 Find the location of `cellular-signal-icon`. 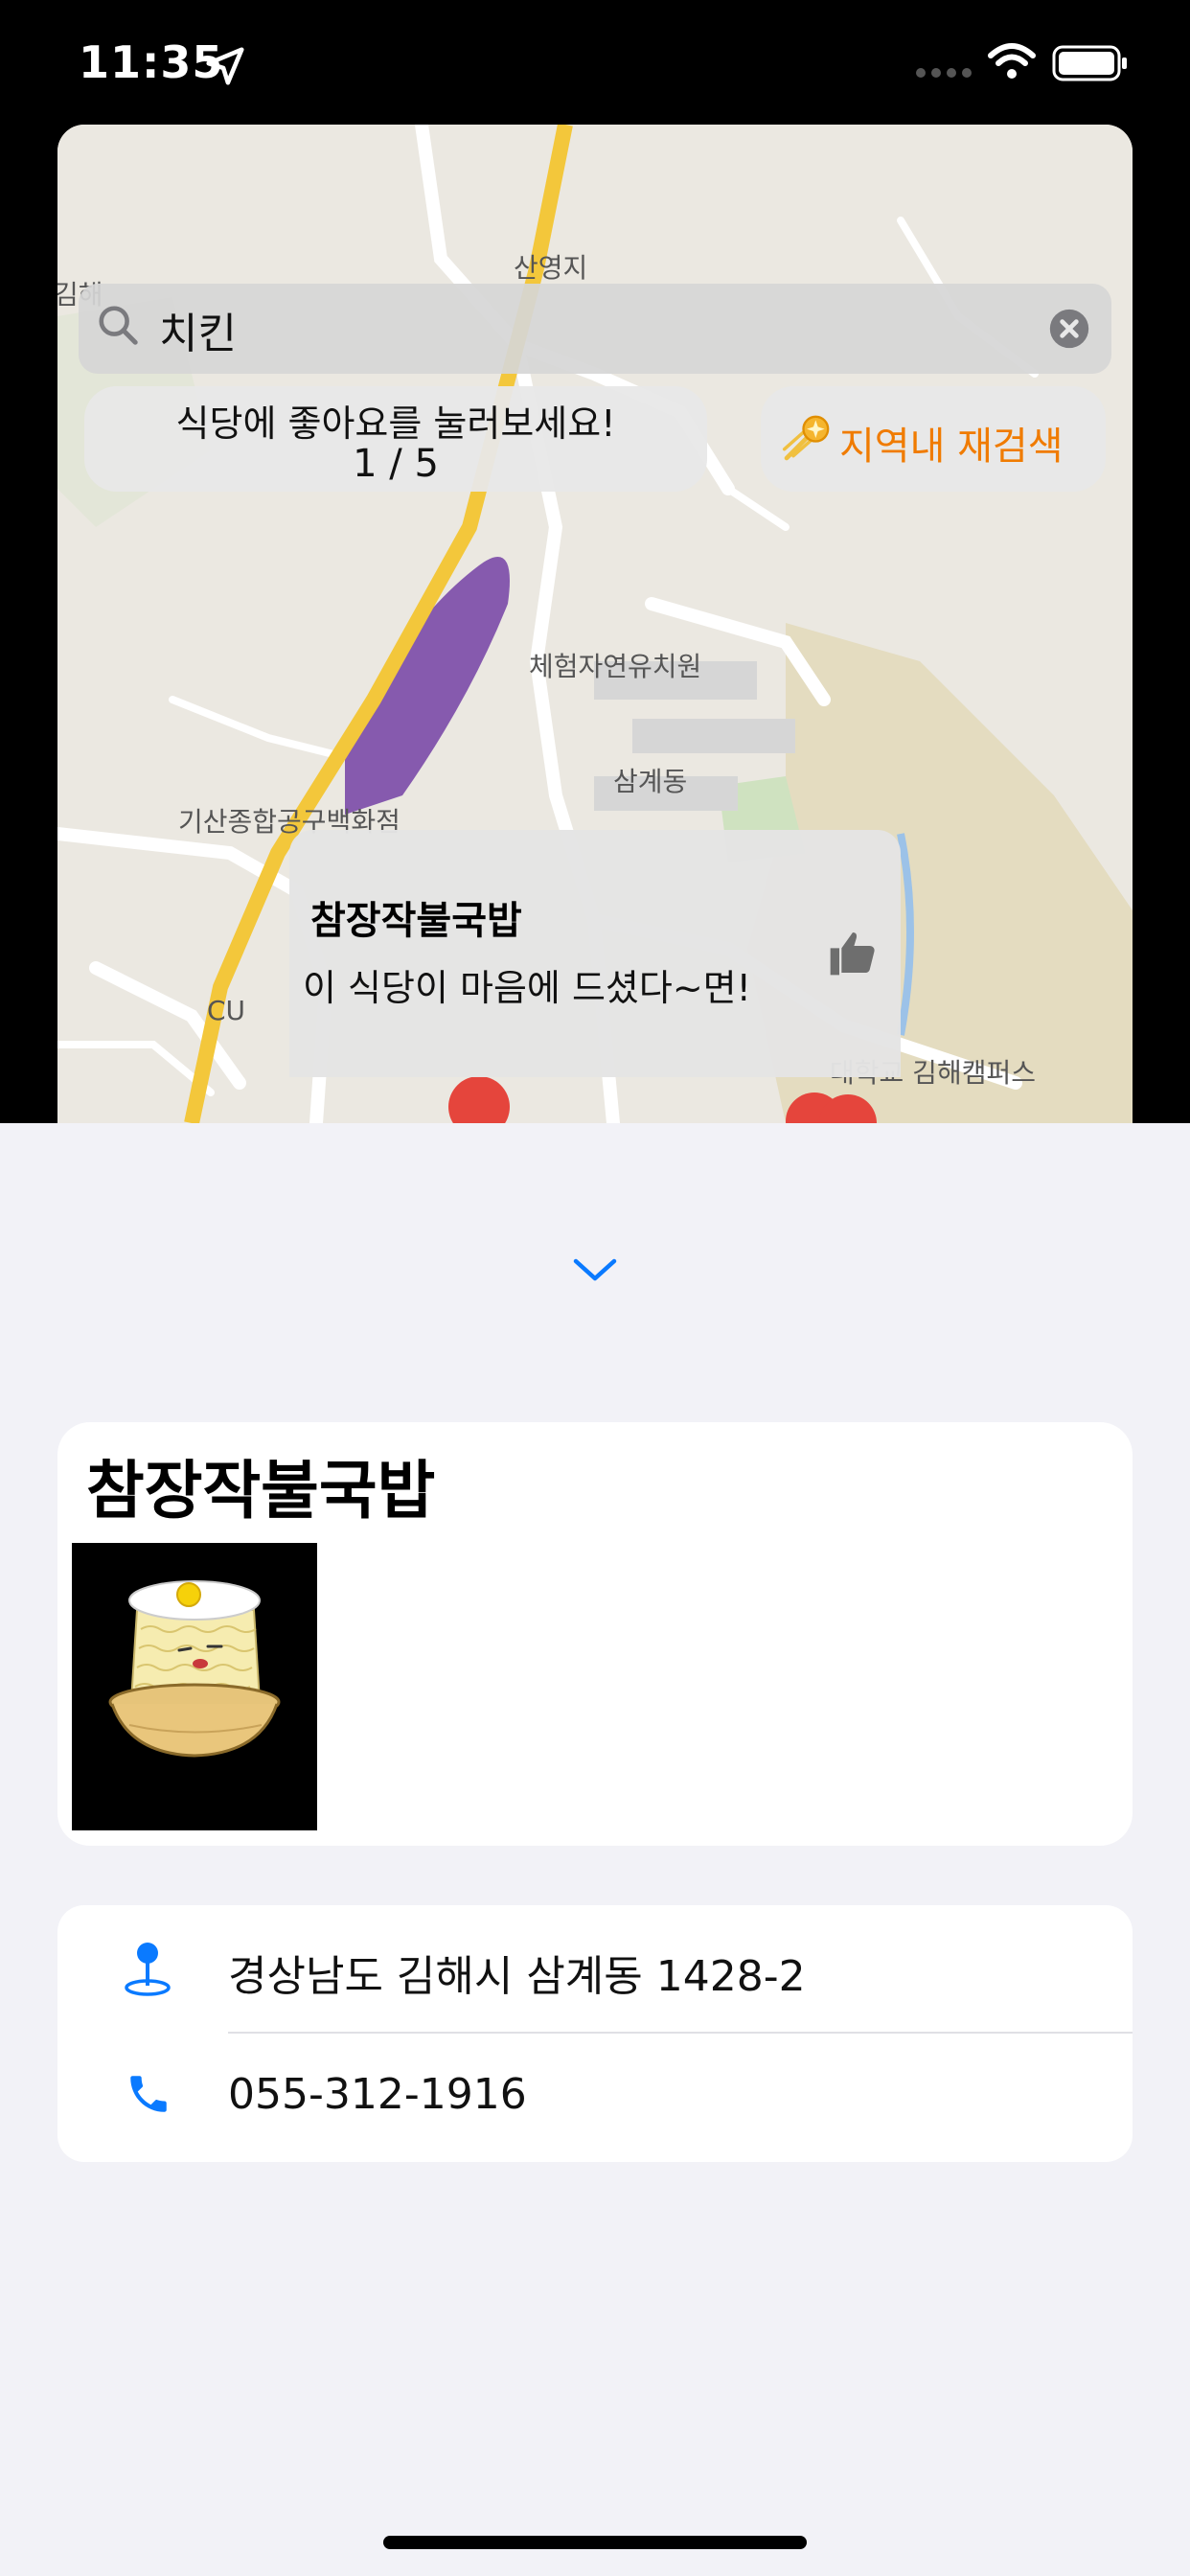

cellular-signal-icon is located at coordinates (944, 73).